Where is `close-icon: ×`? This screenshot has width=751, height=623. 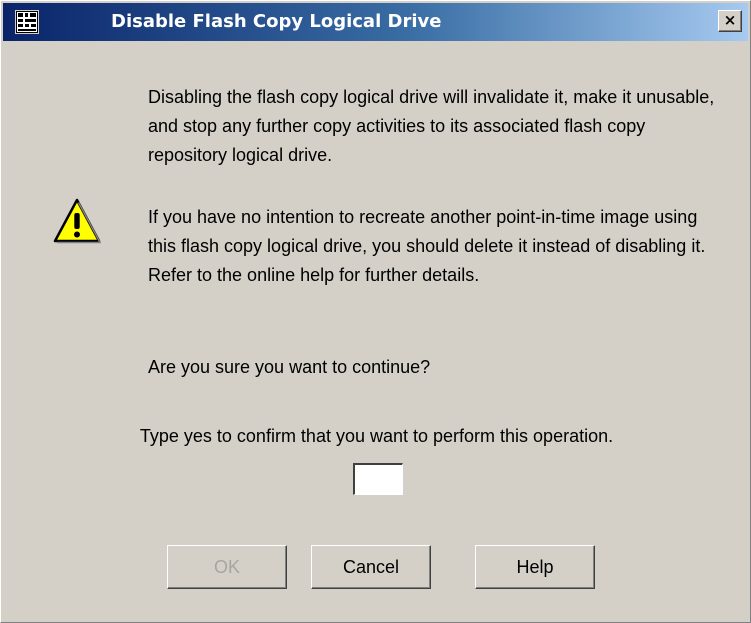
close-icon: × is located at coordinates (730, 20).